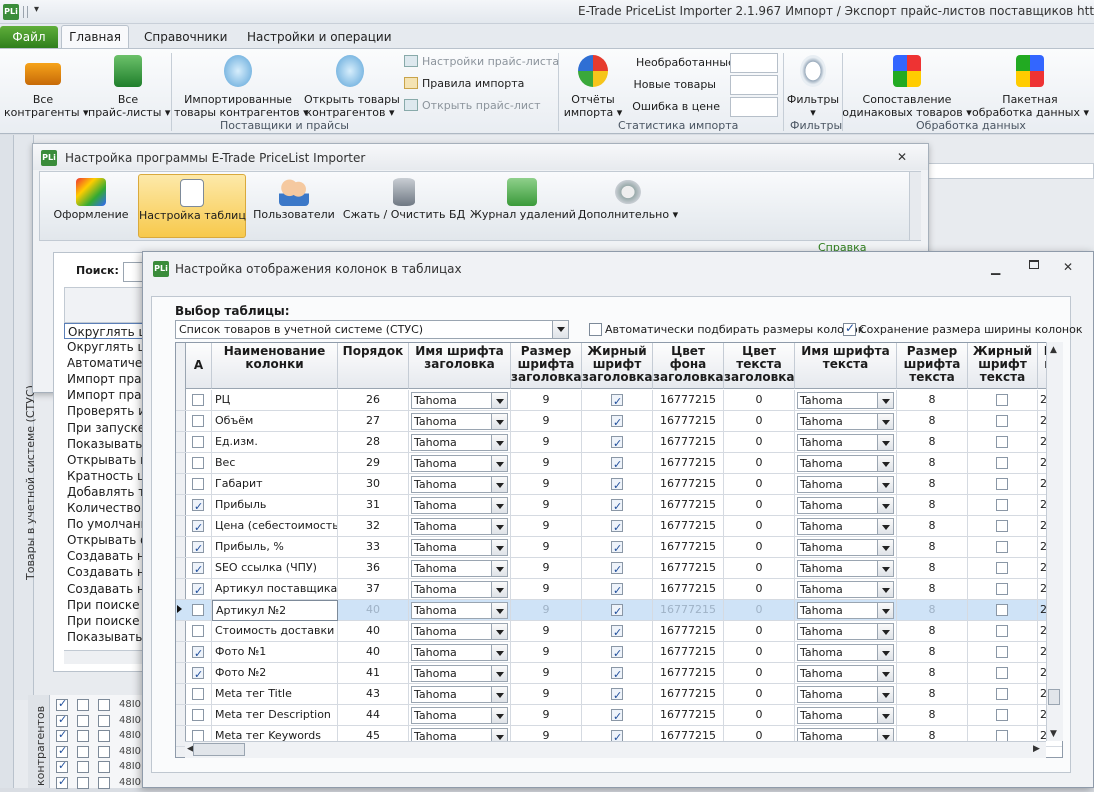  I want to click on settings-list-item: При запуске, so click(104, 428).